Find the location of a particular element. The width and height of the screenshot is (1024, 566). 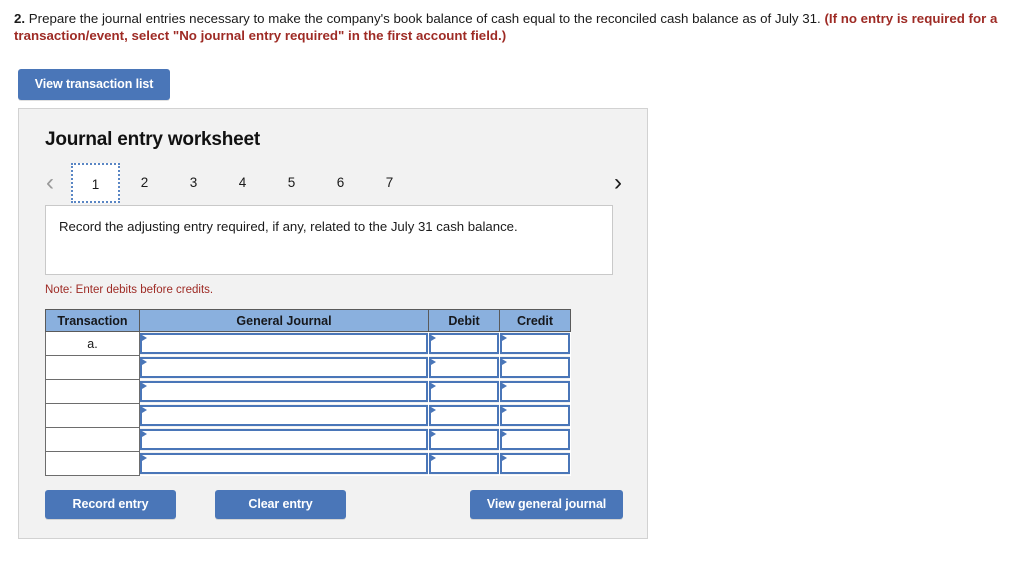

column-header-credit: Credit is located at coordinates (535, 320).